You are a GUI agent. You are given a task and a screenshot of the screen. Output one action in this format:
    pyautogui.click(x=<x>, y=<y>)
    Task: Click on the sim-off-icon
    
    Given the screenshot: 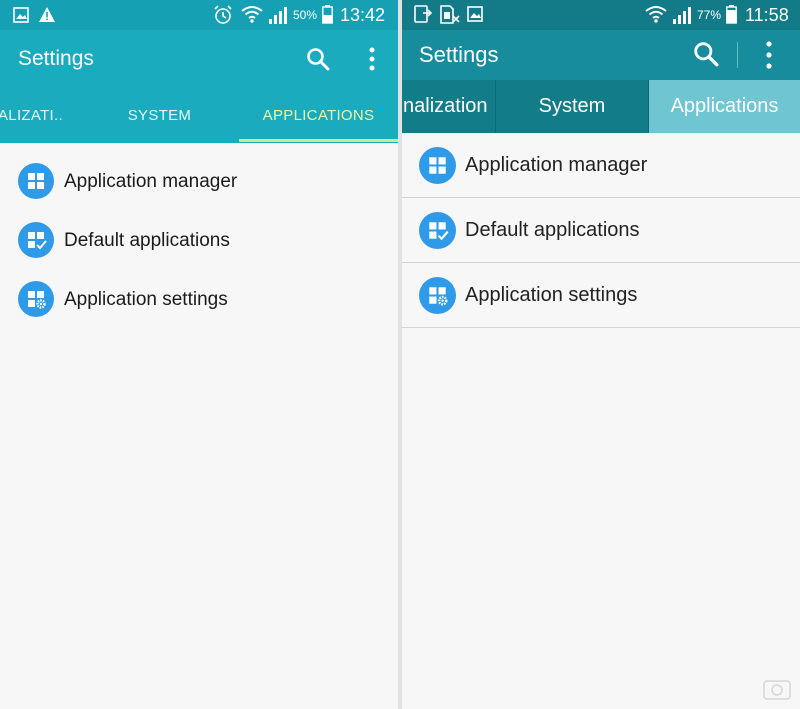 What is the action you would take?
    pyautogui.click(x=450, y=14)
    